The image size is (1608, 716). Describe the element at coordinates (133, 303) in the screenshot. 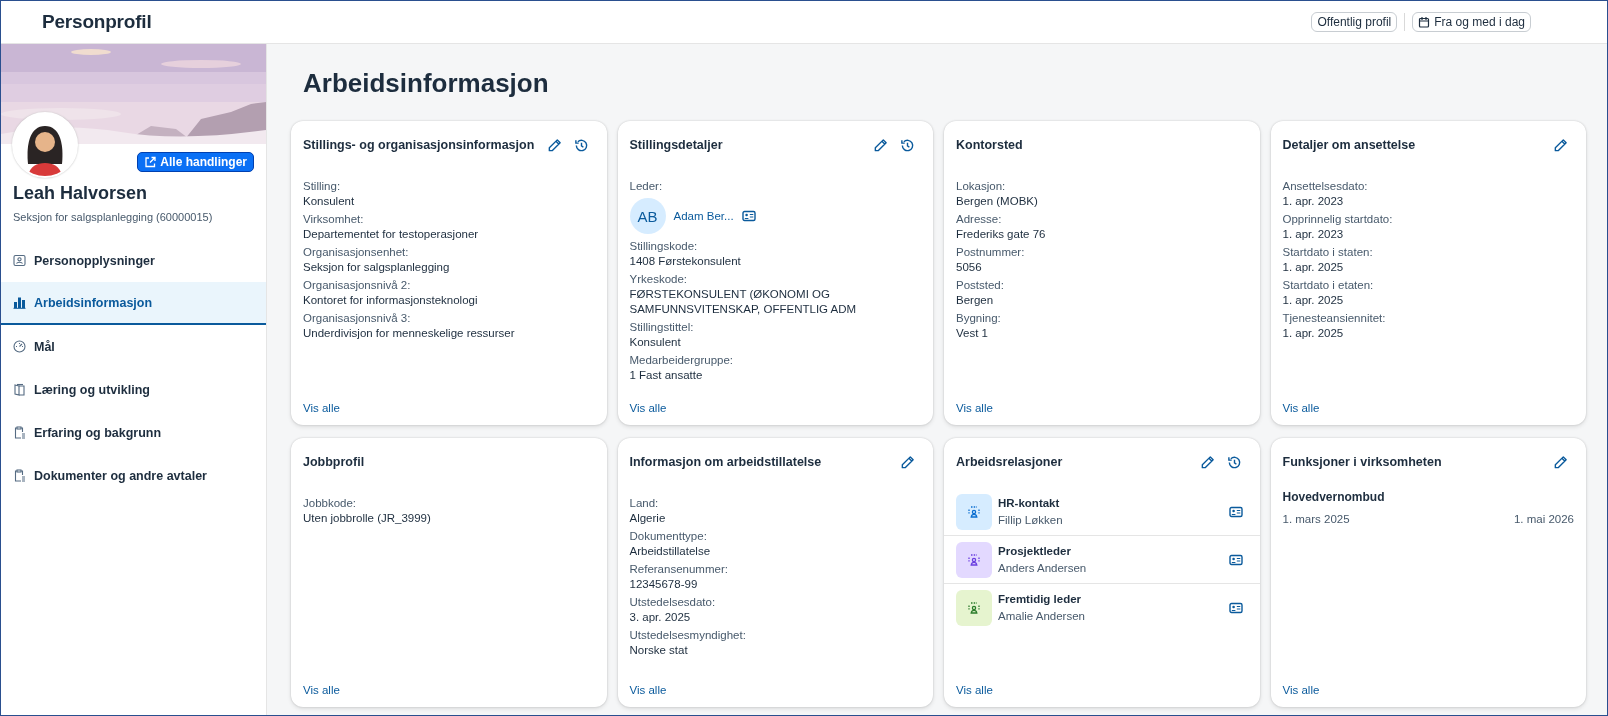

I see `nav-item: Arbeidsinformasjon` at that location.